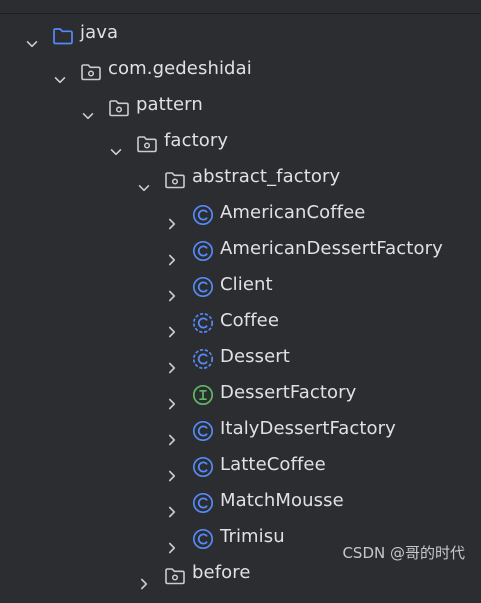 This screenshot has height=603, width=481. I want to click on tree-node-label: LatteCoffee, so click(273, 464).